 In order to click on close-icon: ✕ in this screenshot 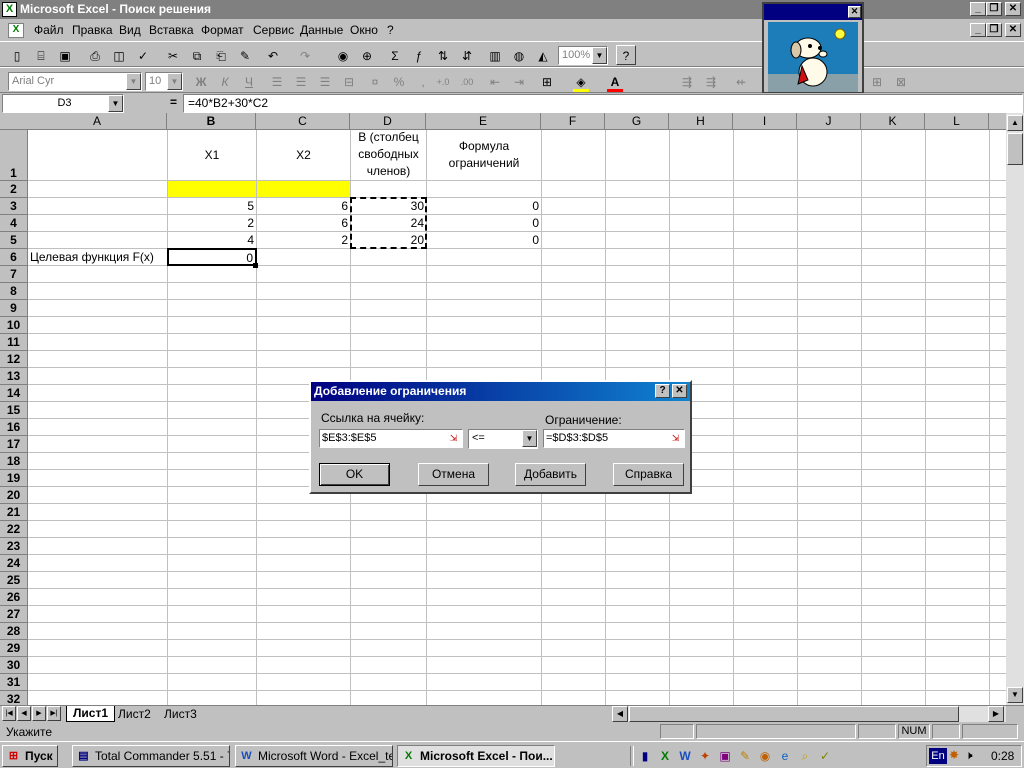, I will do `click(854, 12)`.